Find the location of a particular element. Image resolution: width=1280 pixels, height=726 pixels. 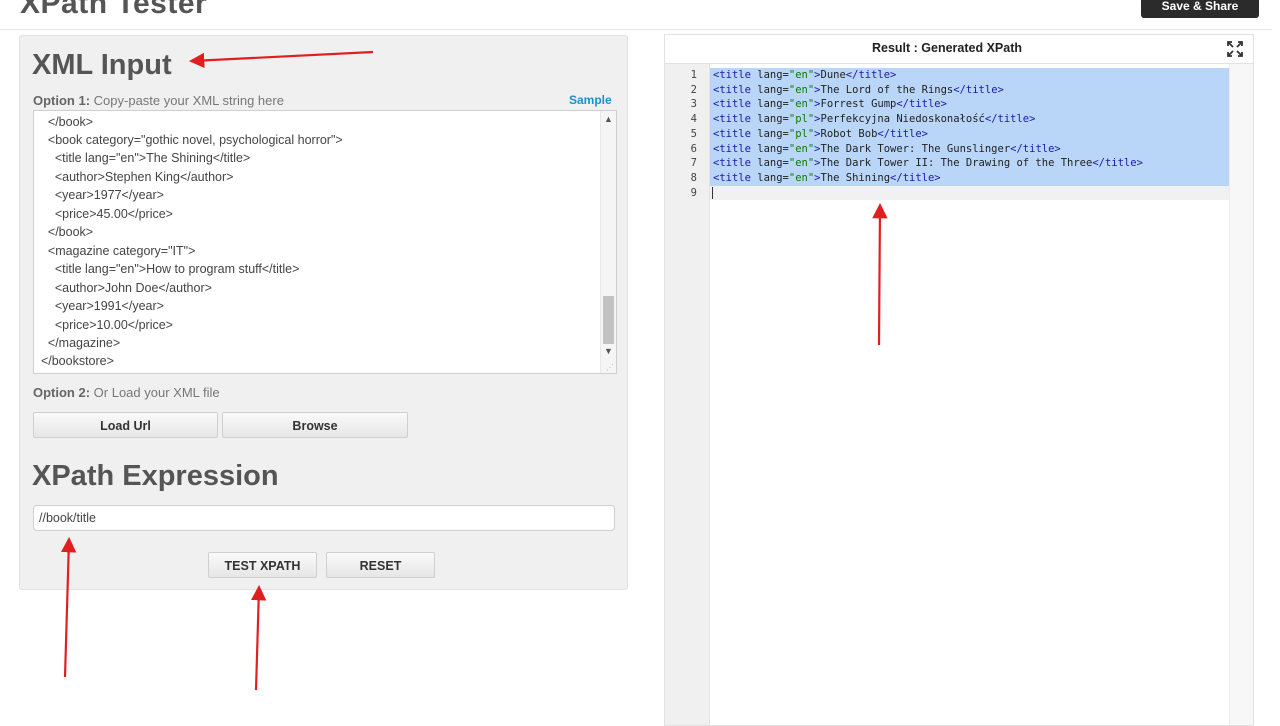

xml-line: <title lang="en">The Shining</title> is located at coordinates (142, 158).